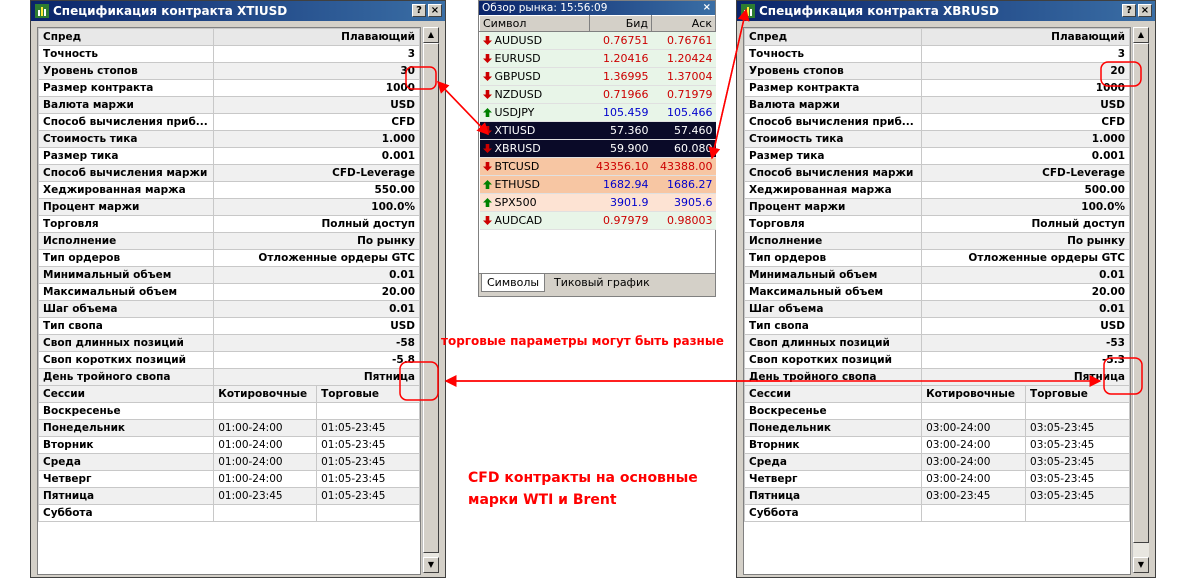 The image size is (1200, 578). I want to click on highlight-stops-left, so click(421, 78).